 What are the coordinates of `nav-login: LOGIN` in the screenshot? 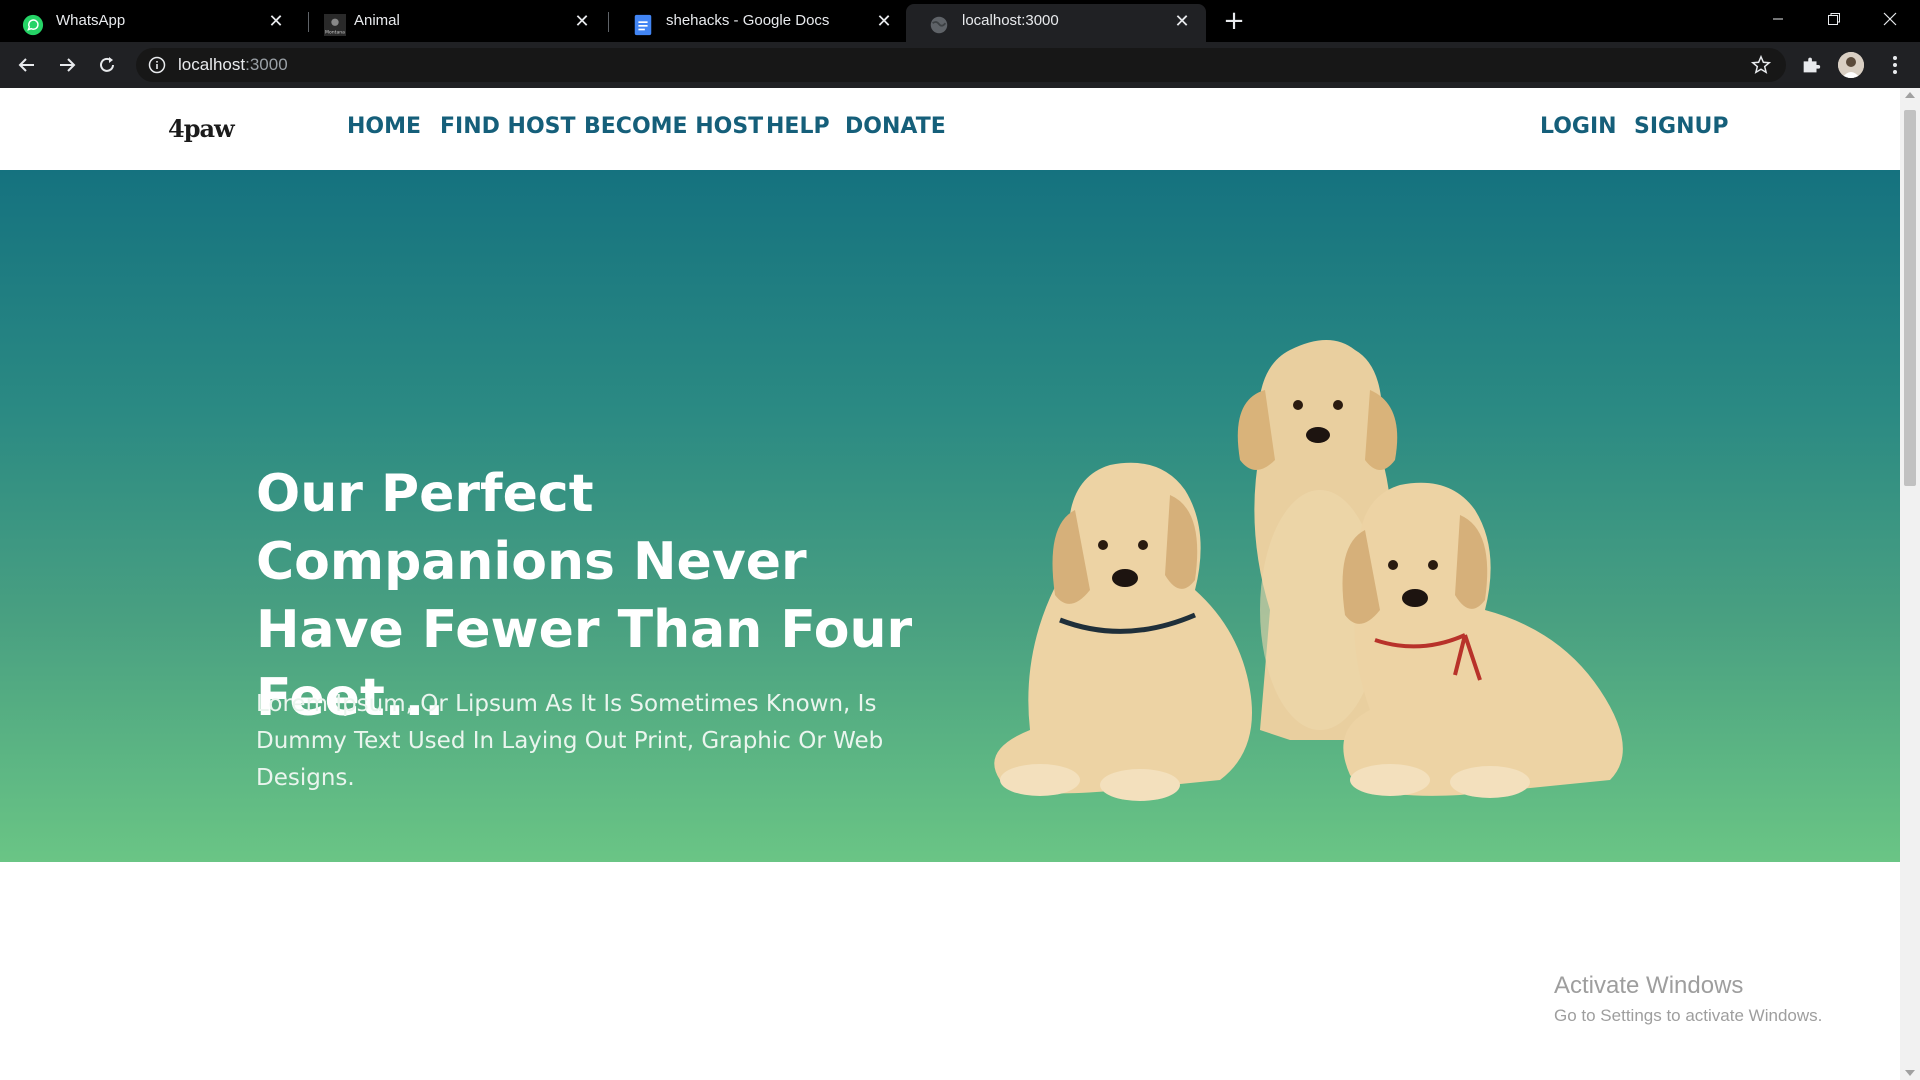 It's located at (1578, 126).